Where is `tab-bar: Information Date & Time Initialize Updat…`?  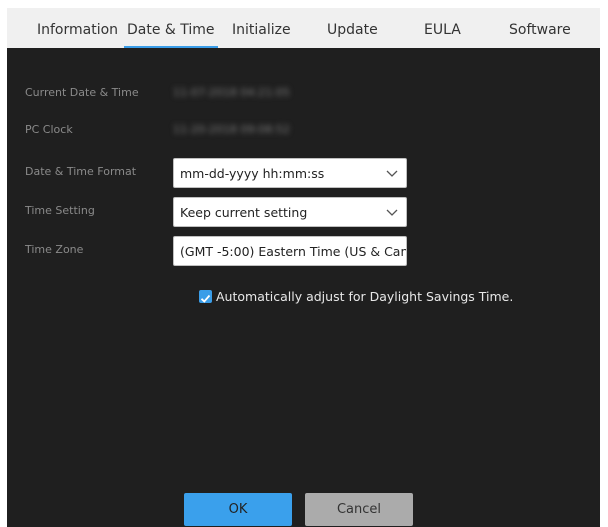 tab-bar: Information Date & Time Initialize Updat… is located at coordinates (303, 28).